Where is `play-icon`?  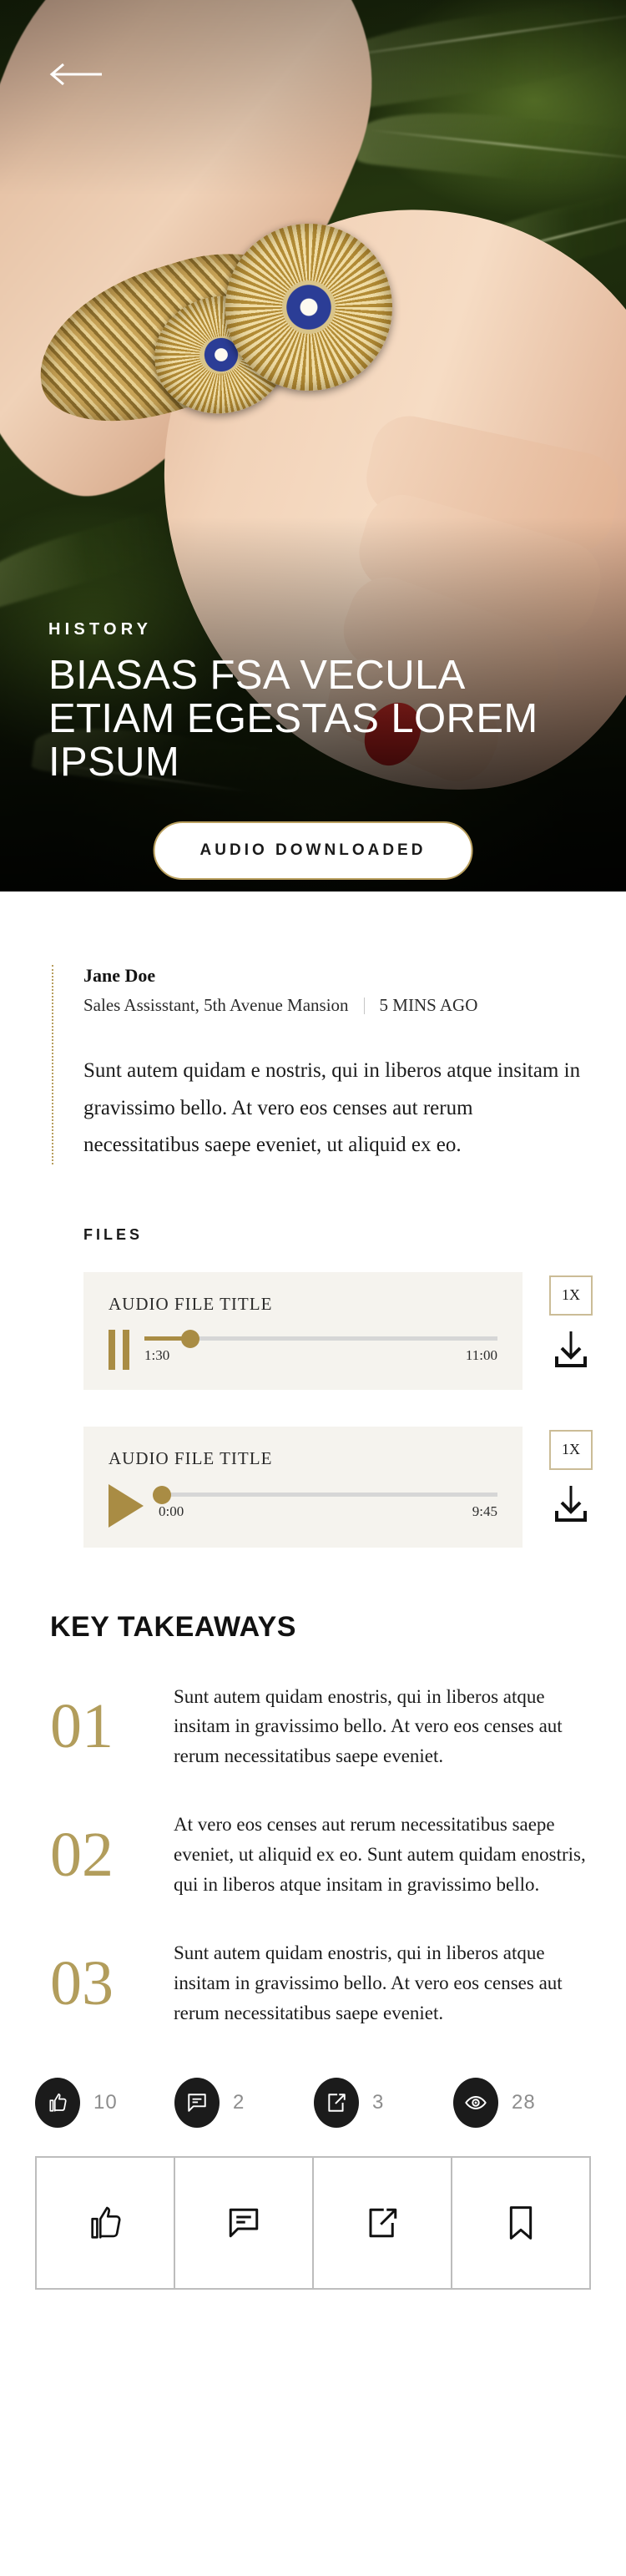
play-icon is located at coordinates (126, 1505).